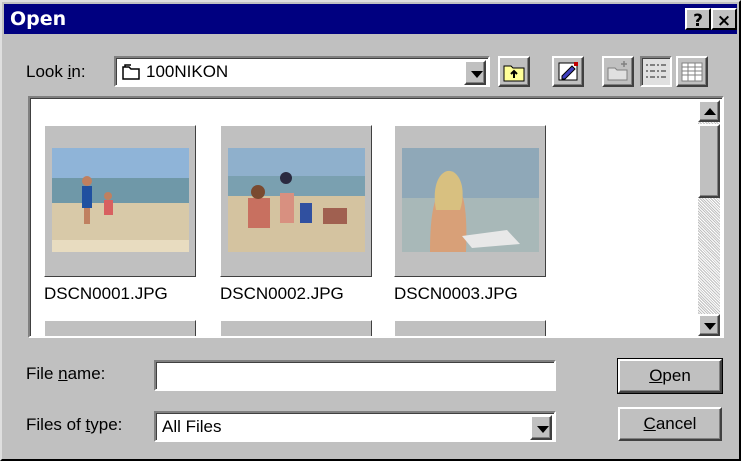 The width and height of the screenshot is (741, 461). What do you see at coordinates (541, 427) in the screenshot?
I see `files-of-type-dropdown-button` at bounding box center [541, 427].